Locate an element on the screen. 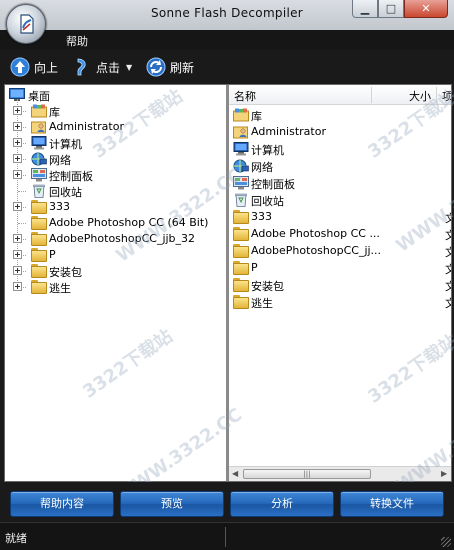 The image size is (454, 550). menu-help: 帮助 is located at coordinates (77, 41).